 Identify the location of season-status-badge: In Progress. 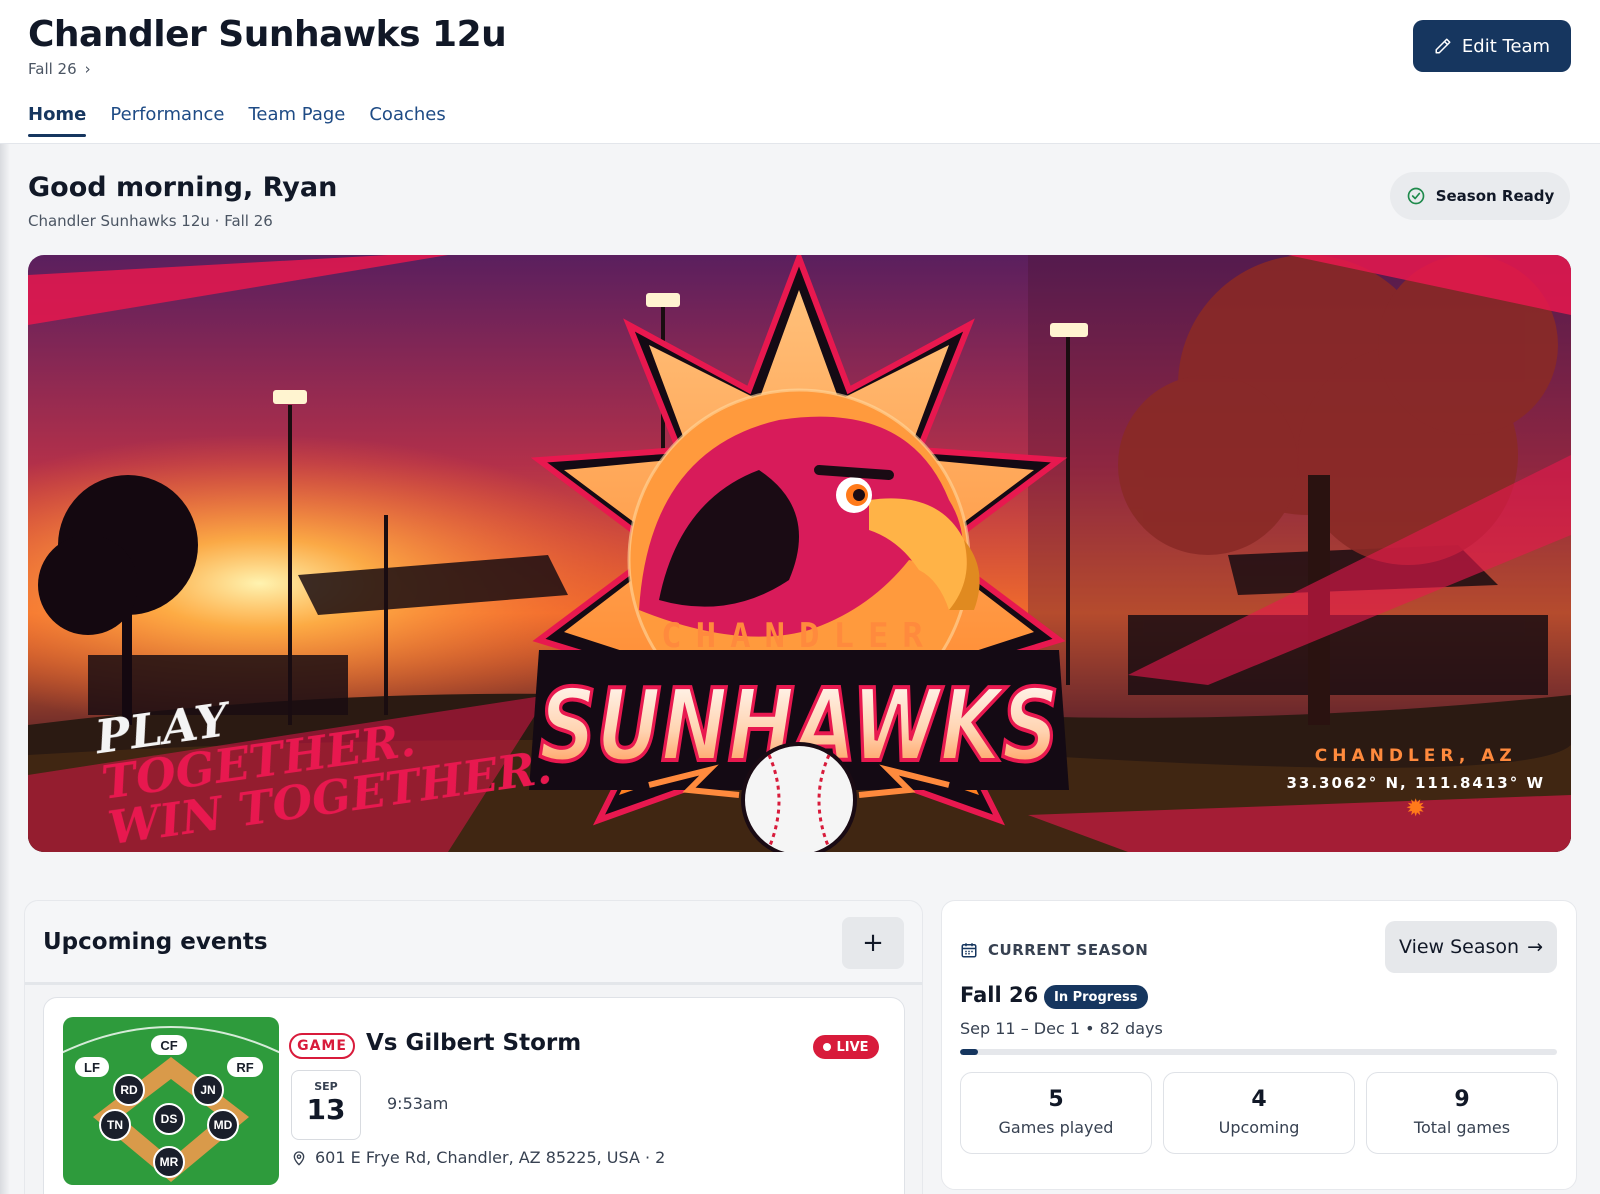
(1096, 997).